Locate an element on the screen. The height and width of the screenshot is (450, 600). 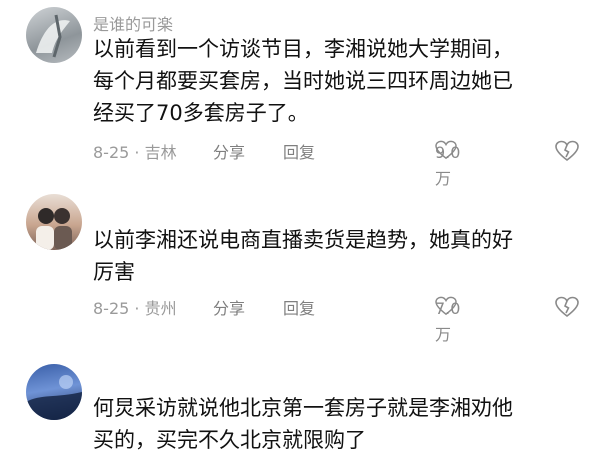
comment-meta: 8-25 · 贵州 分享 回复 7.0万 is located at coordinates (338, 320).